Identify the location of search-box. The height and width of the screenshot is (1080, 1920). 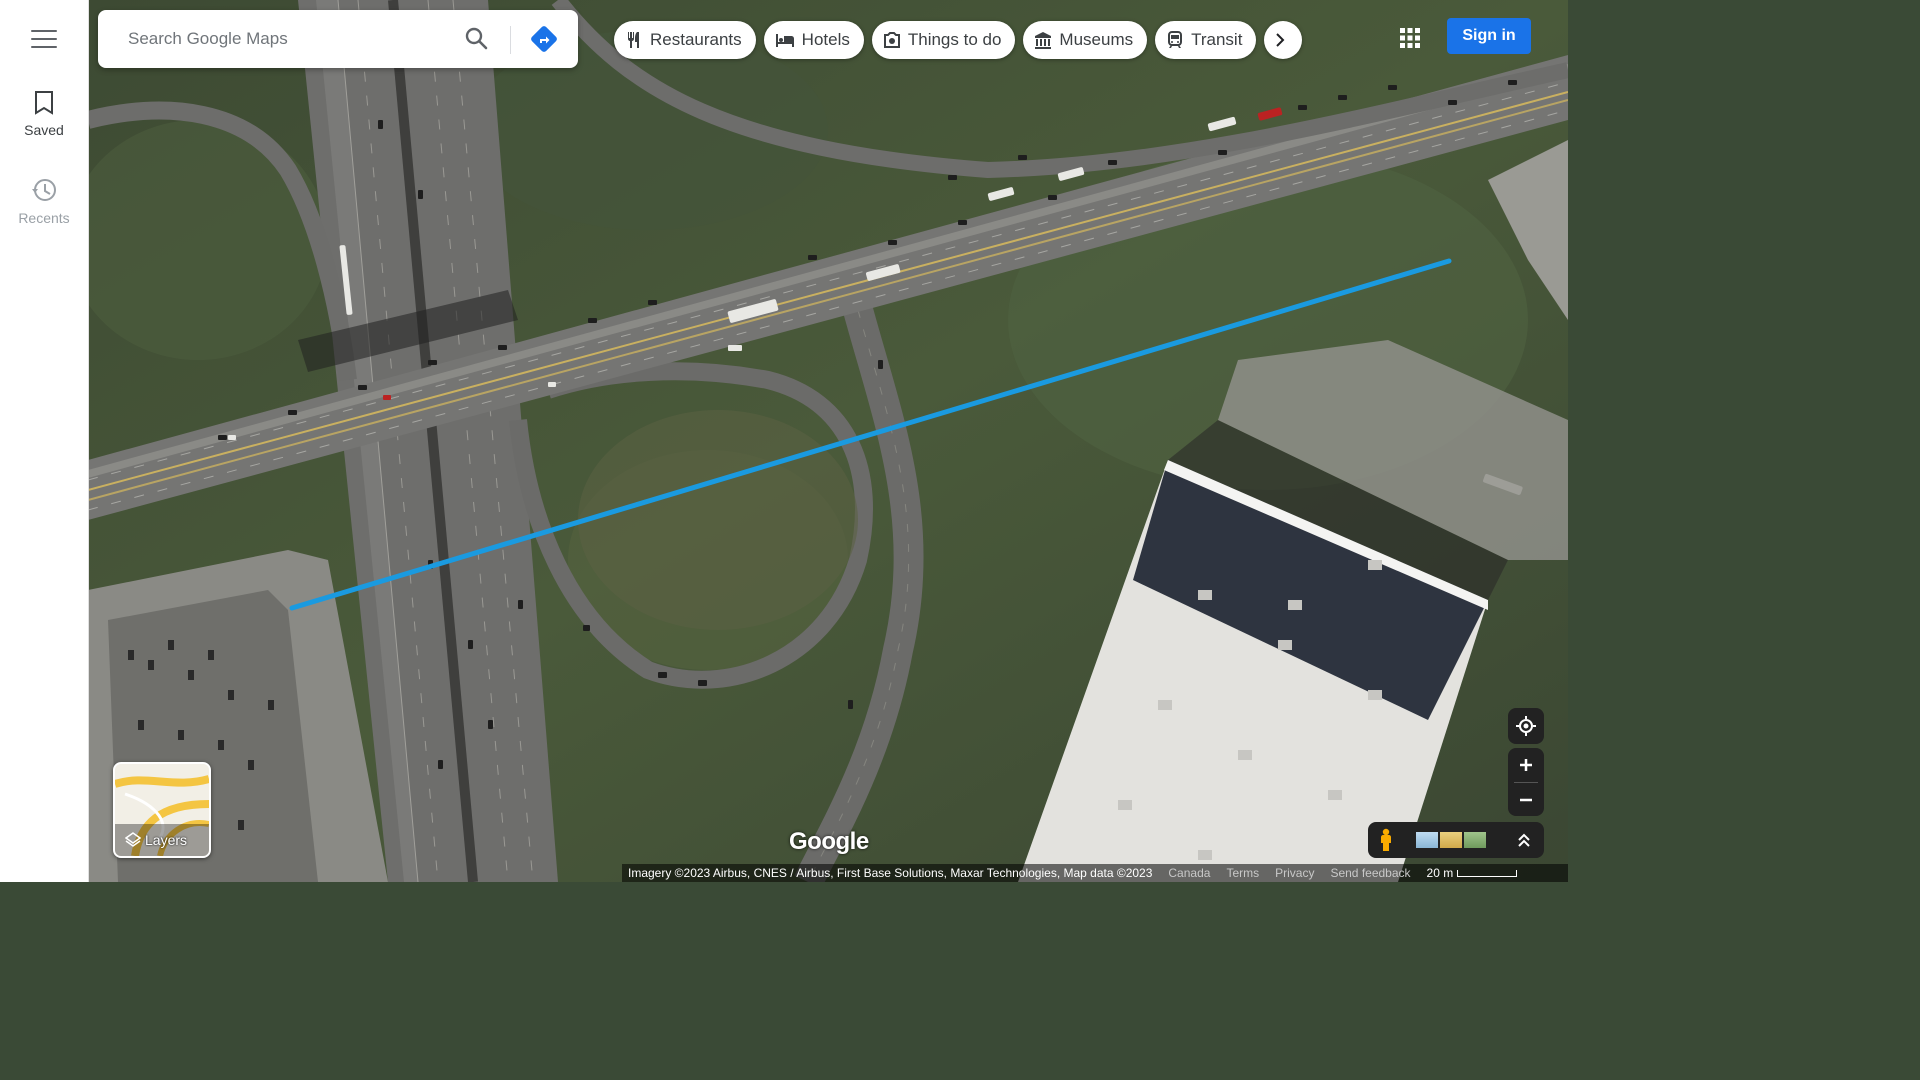
(338, 39).